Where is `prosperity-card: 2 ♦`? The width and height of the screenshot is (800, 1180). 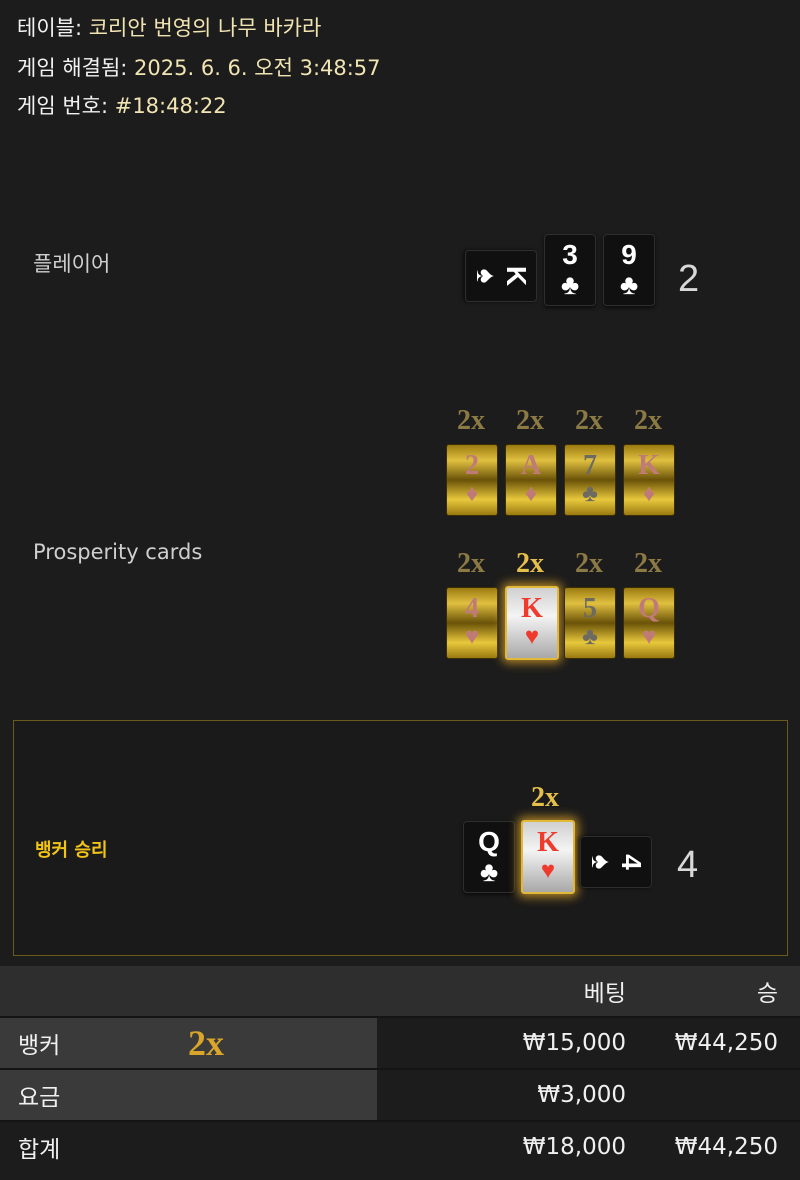
prosperity-card: 2 ♦ is located at coordinates (472, 480).